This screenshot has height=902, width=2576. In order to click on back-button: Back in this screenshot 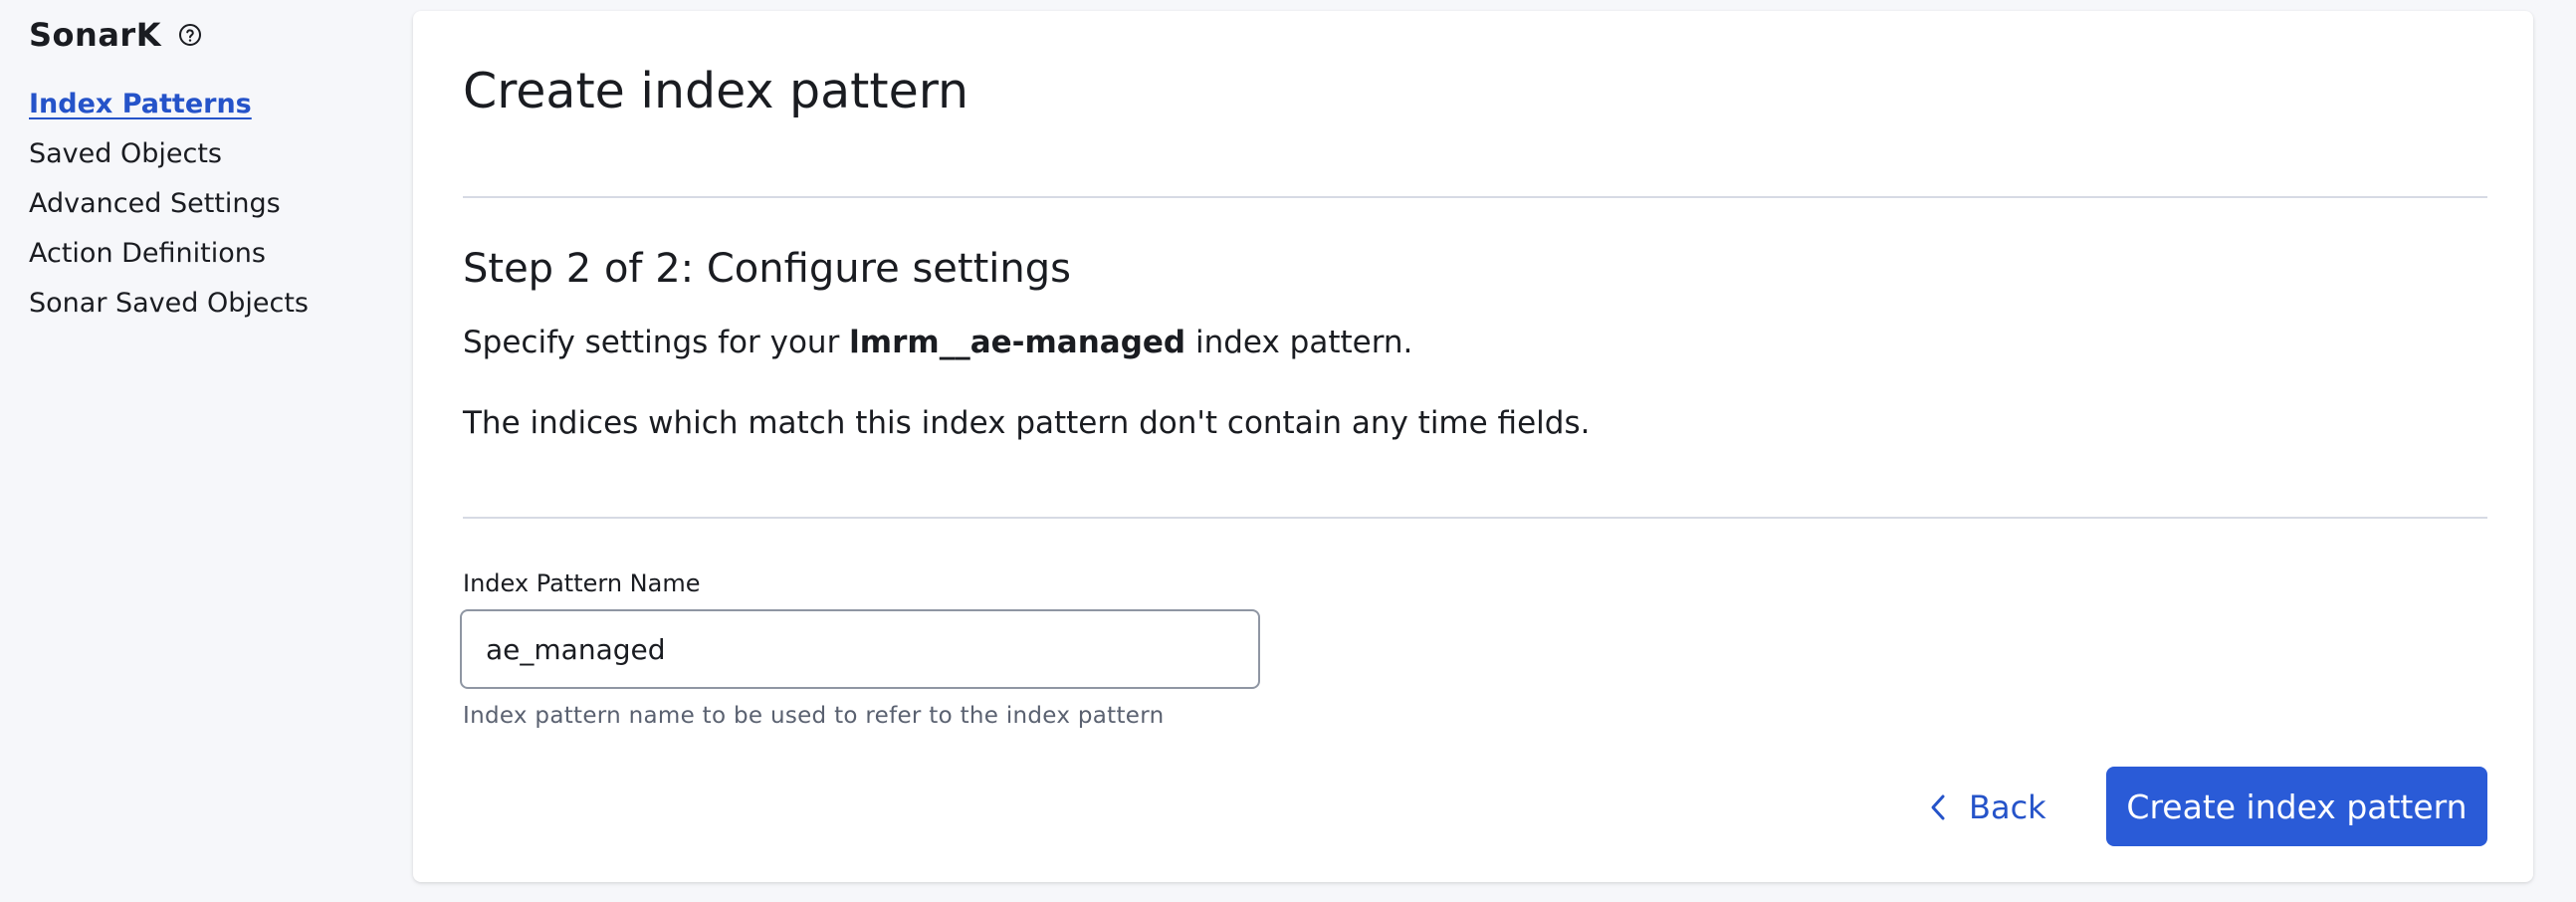, I will do `click(1987, 807)`.